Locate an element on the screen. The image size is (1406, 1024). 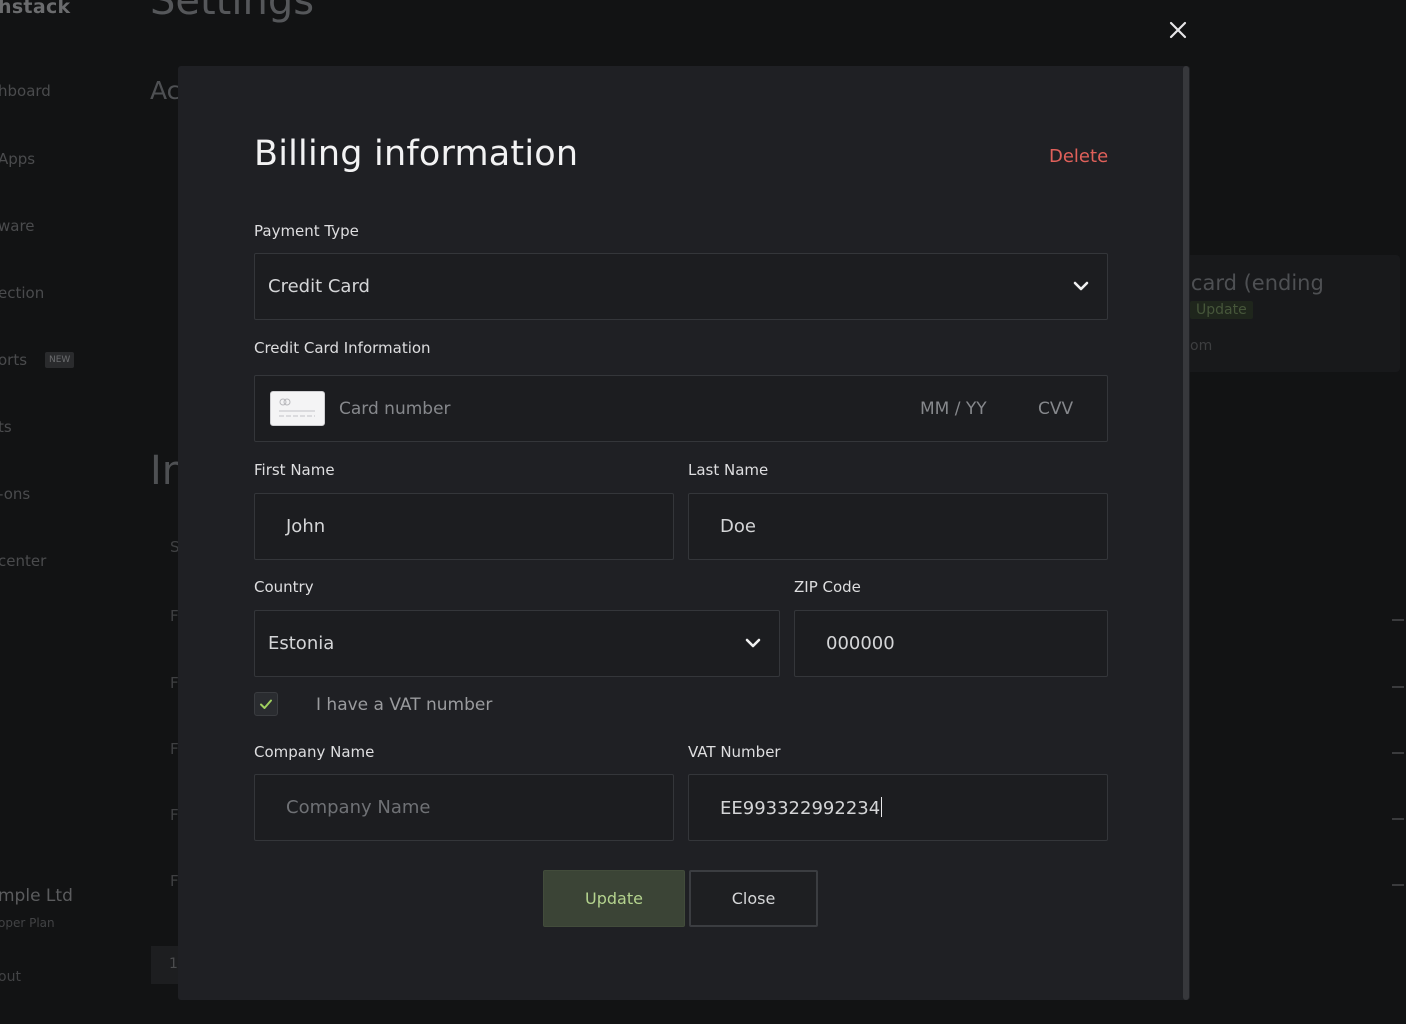
close-icon is located at coordinates (1178, 30).